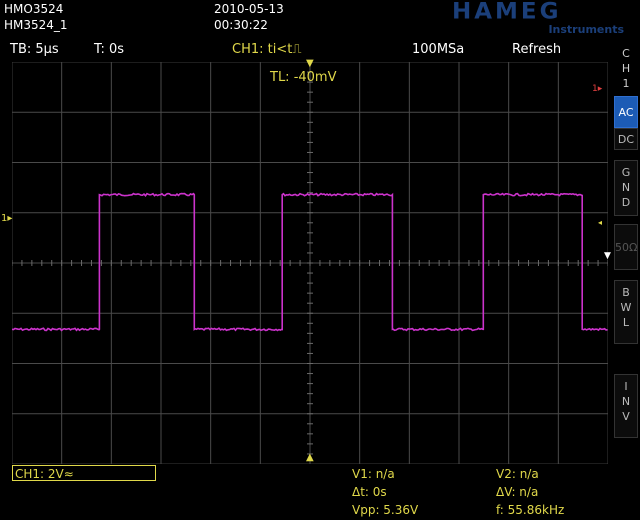 This screenshot has height=520, width=640. What do you see at coordinates (373, 474) in the screenshot?
I see `v1-readout: V1: n/a` at bounding box center [373, 474].